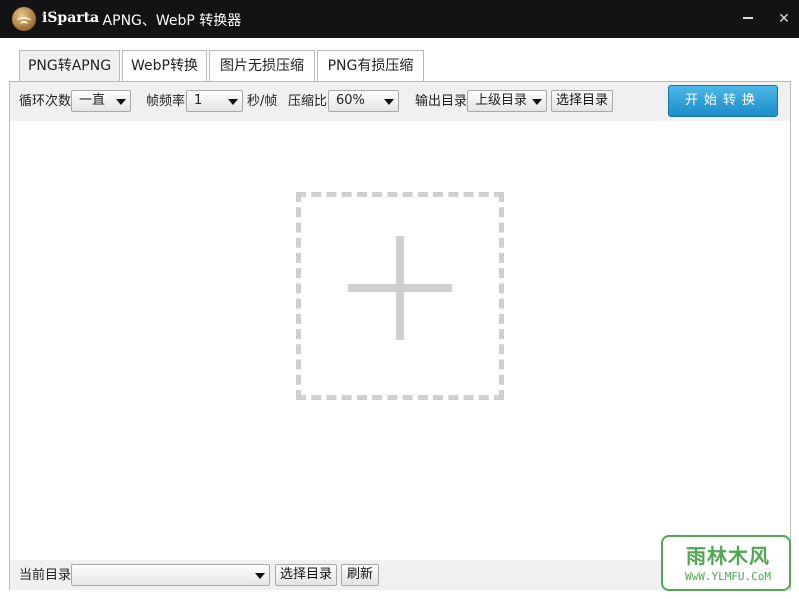  Describe the element at coordinates (350, 100) in the screenshot. I see `compression-value: 60%` at that location.